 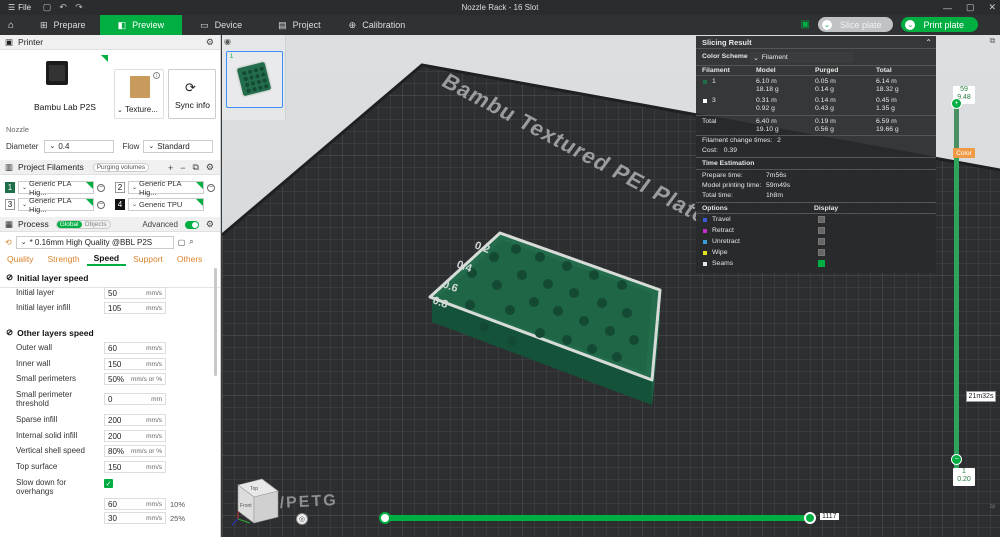 What do you see at coordinates (821, 230) in the screenshot?
I see `option-retract-checkbox` at bounding box center [821, 230].